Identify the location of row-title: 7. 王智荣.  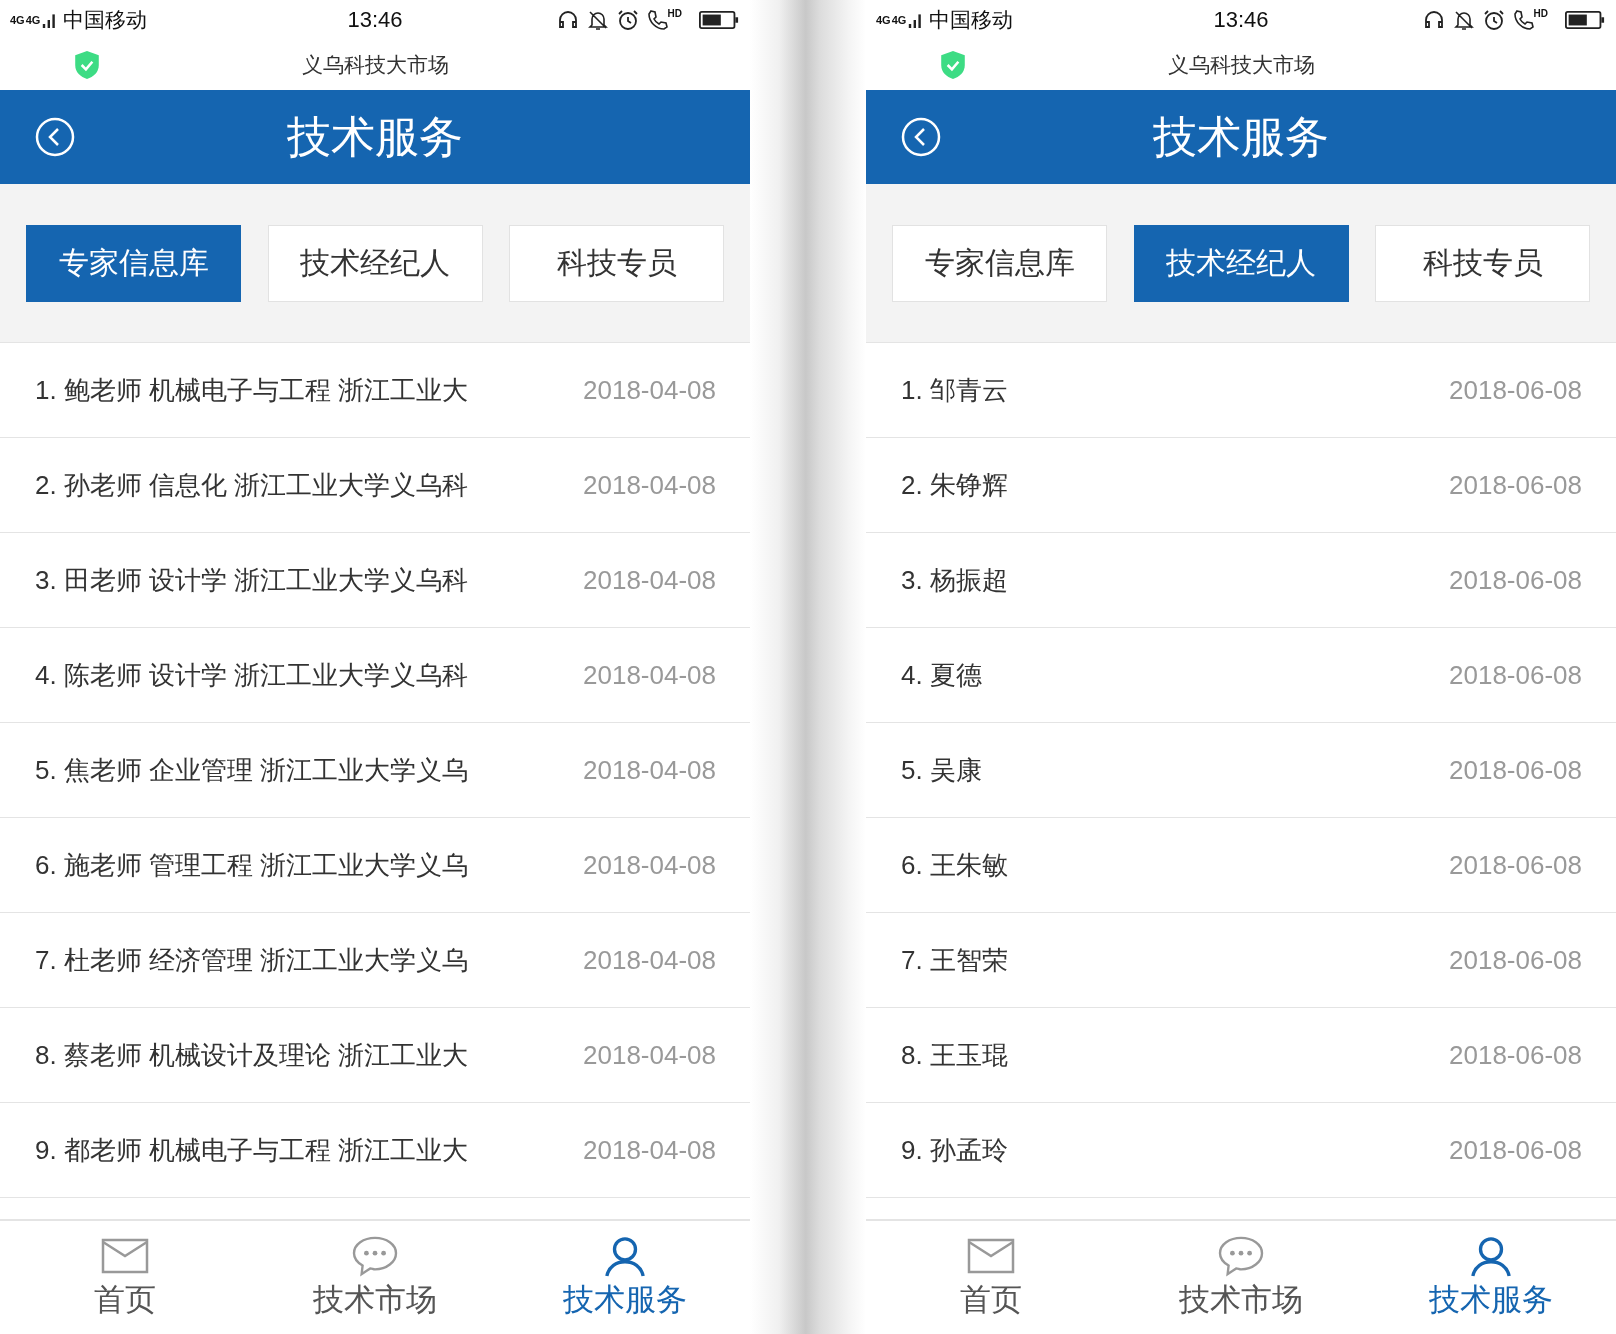
(954, 960).